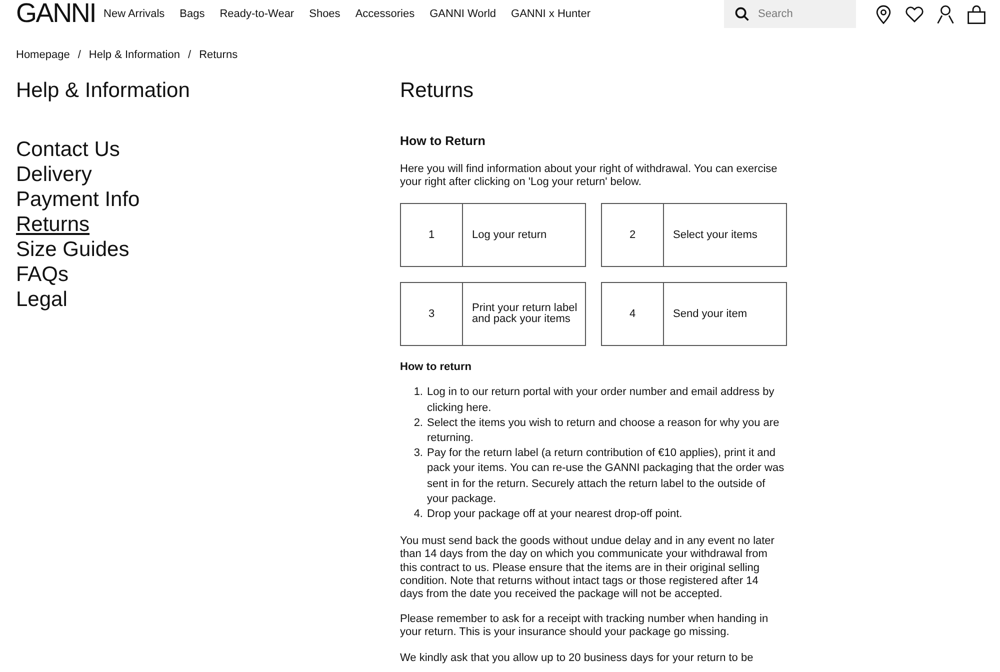 Image resolution: width=1000 pixels, height=672 pixels. Describe the element at coordinates (103, 91) in the screenshot. I see `sidebar-title: Help & Information` at that location.